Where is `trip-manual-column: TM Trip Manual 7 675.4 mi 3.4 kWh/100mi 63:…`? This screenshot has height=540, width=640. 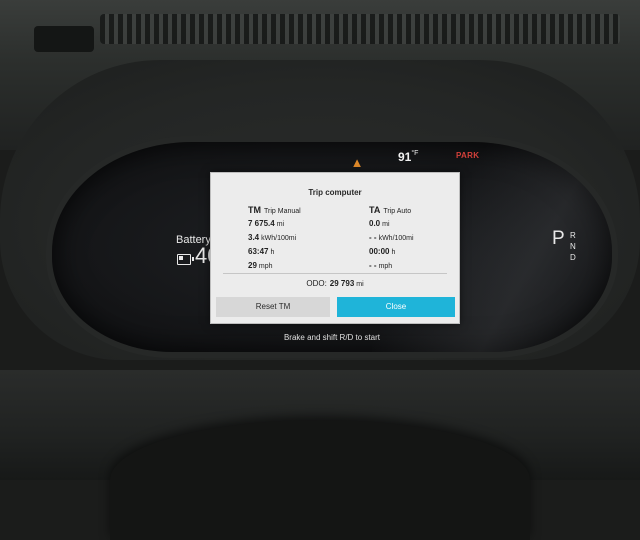 trip-manual-column: TM Trip Manual 7 675.4 mi 3.4 kWh/100mi 63:… is located at coordinates (303, 240).